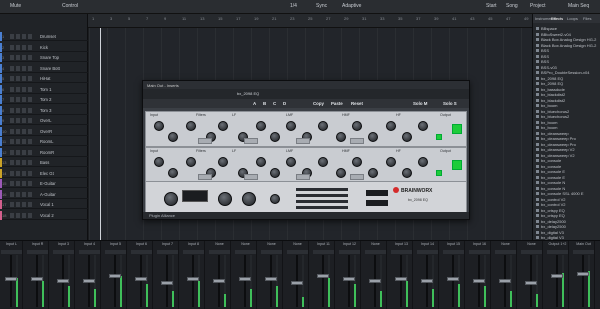 Image resolution: width=600 pixels, height=309 pixels. What do you see at coordinates (100, 134) in the screenshot?
I see `playhead` at bounding box center [100, 134].